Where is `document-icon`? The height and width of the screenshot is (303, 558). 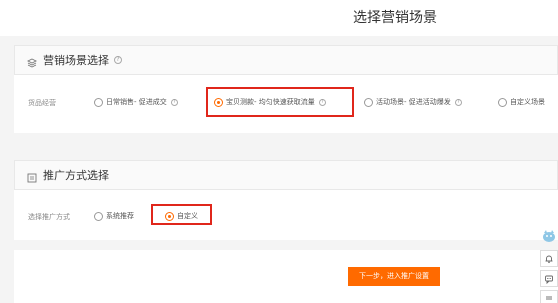
document-icon is located at coordinates (32, 176).